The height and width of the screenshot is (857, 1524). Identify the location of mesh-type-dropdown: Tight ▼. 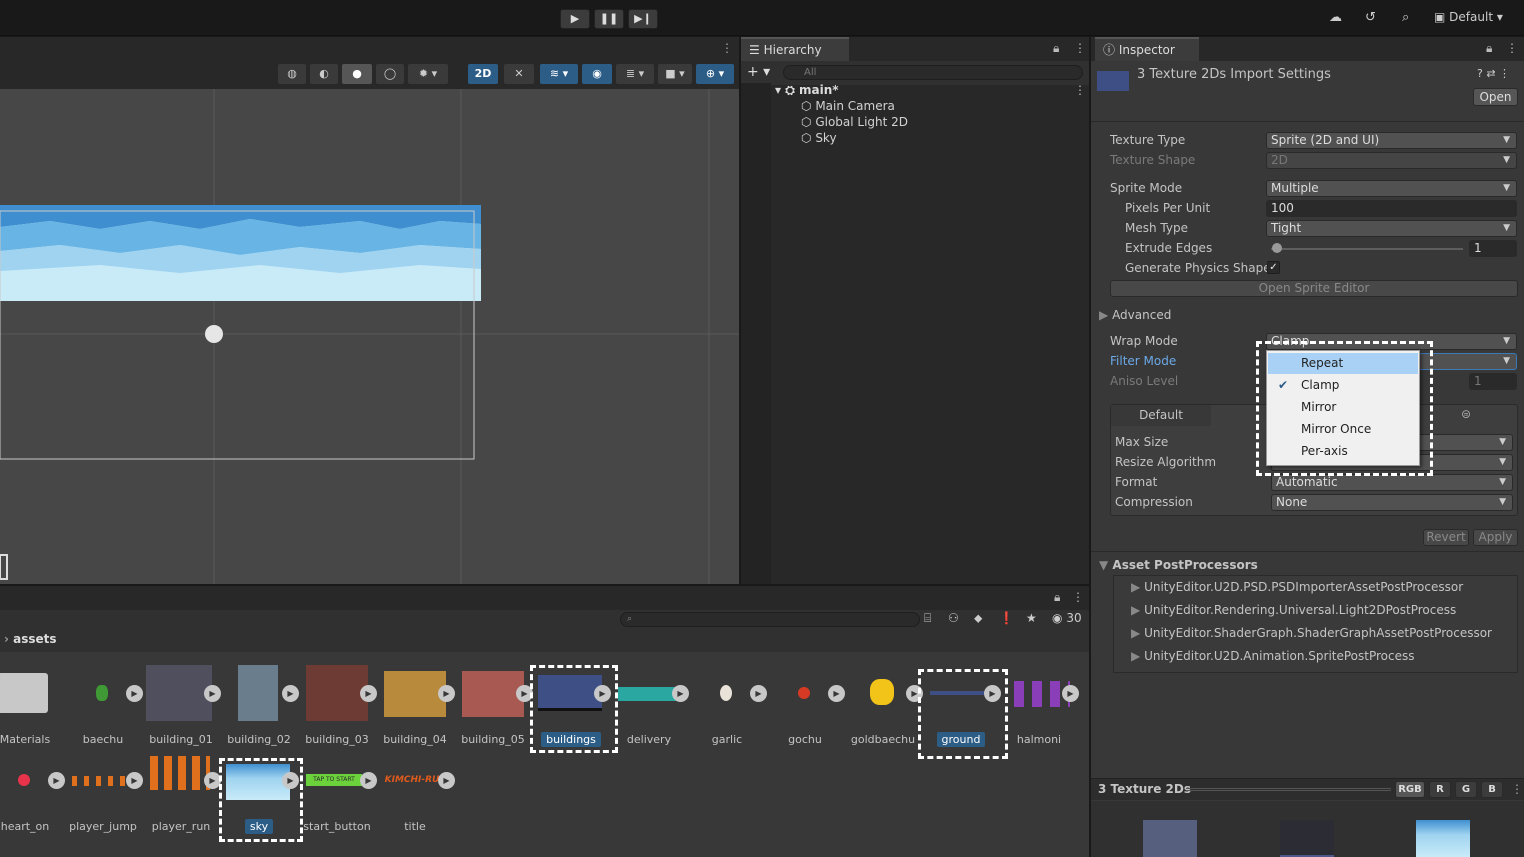
(1391, 228).